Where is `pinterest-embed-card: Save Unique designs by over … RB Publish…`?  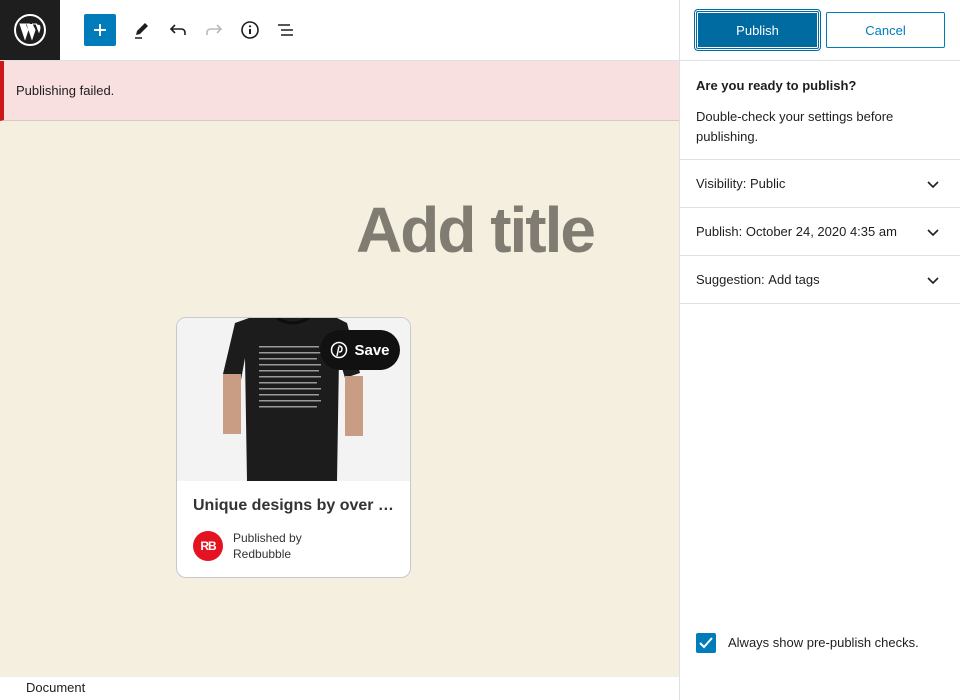 pinterest-embed-card: Save Unique designs by over … RB Publish… is located at coordinates (293, 447).